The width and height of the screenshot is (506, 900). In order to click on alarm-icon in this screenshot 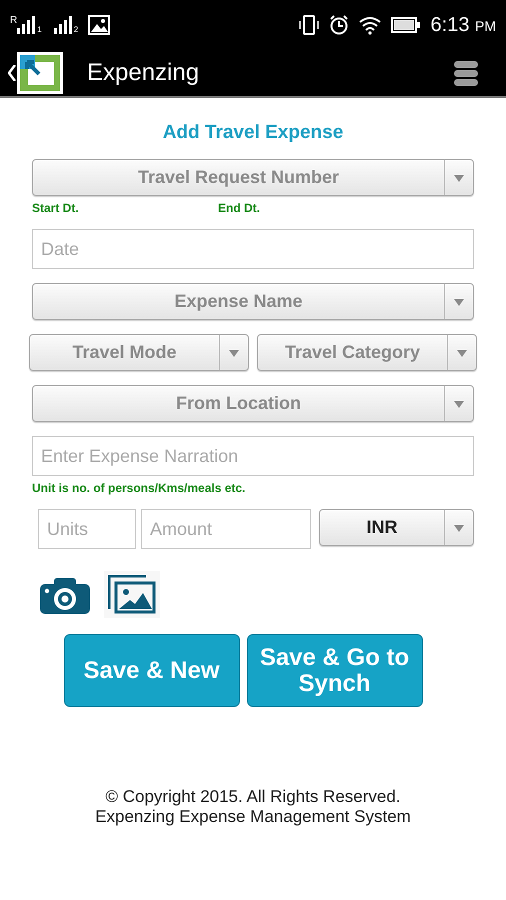, I will do `click(338, 25)`.